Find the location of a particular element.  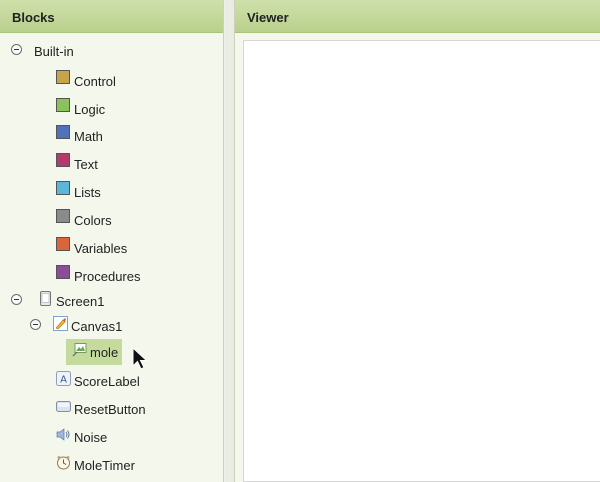

variables-color-swatch is located at coordinates (63, 244).